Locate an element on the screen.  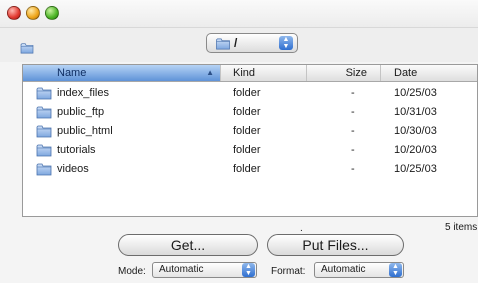
mode-select: Automatic ▲ ▼ is located at coordinates (204, 270).